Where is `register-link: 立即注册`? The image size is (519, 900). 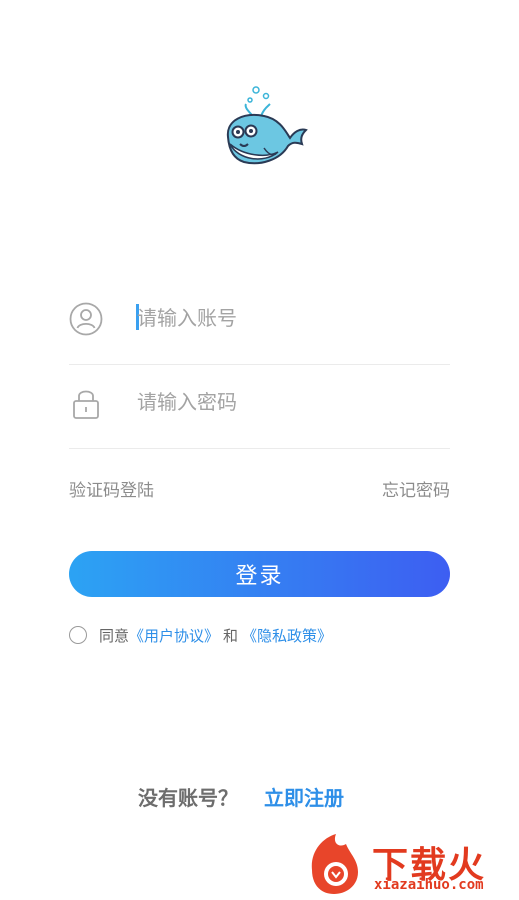 register-link: 立即注册 is located at coordinates (304, 796).